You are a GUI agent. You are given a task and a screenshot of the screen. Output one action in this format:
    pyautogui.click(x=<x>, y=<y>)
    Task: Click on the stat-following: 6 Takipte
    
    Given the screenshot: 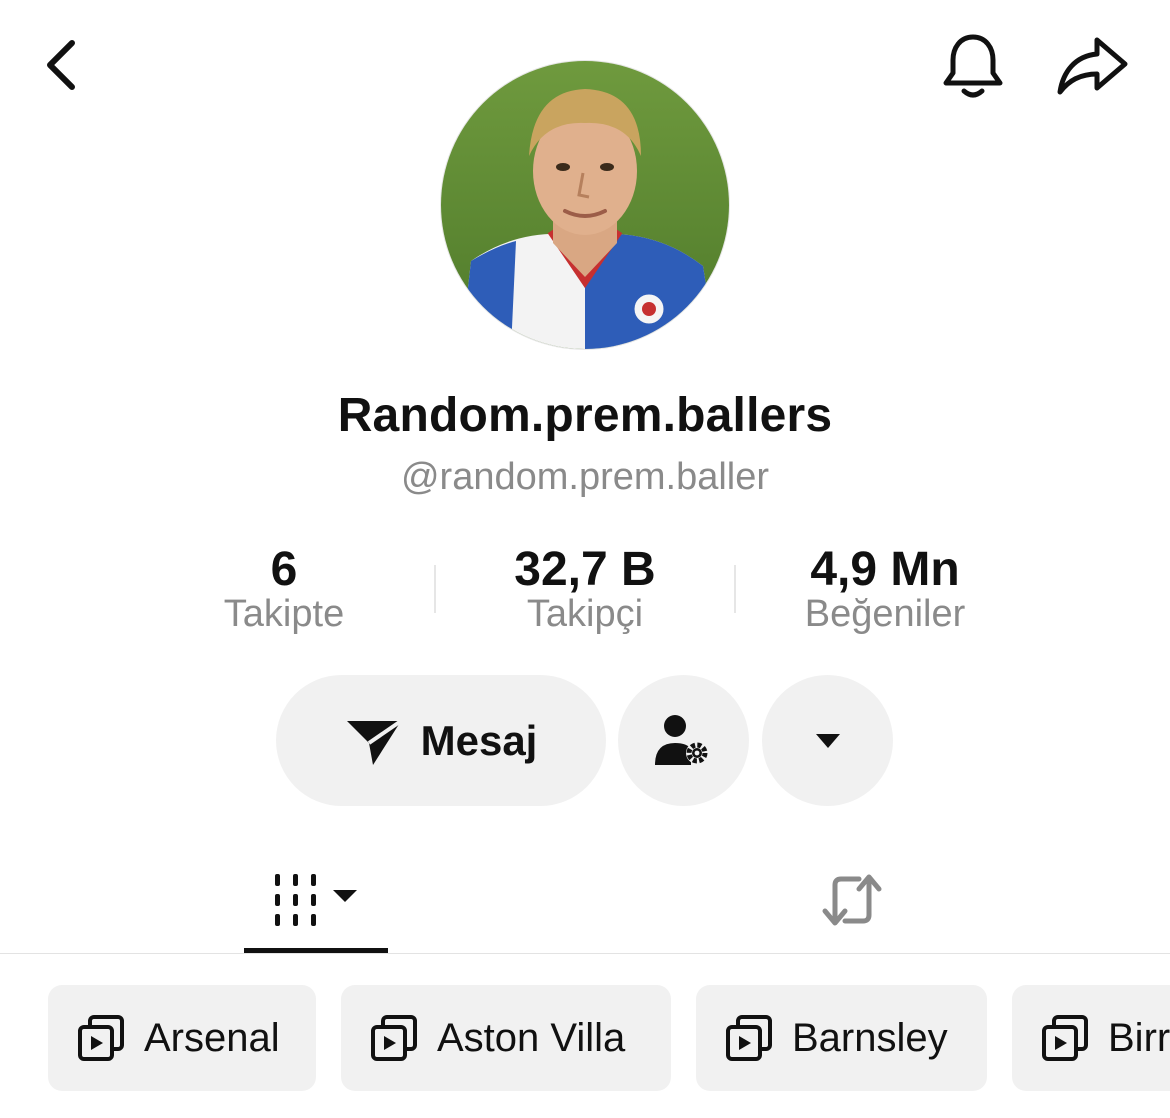 What is the action you would take?
    pyautogui.click(x=284, y=587)
    